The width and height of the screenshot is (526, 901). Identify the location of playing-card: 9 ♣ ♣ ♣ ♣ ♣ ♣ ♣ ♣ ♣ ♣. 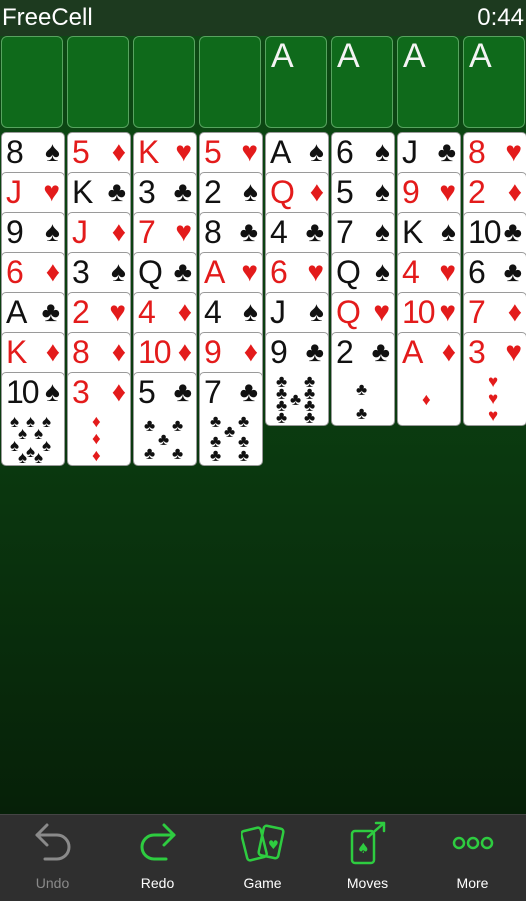
(297, 379).